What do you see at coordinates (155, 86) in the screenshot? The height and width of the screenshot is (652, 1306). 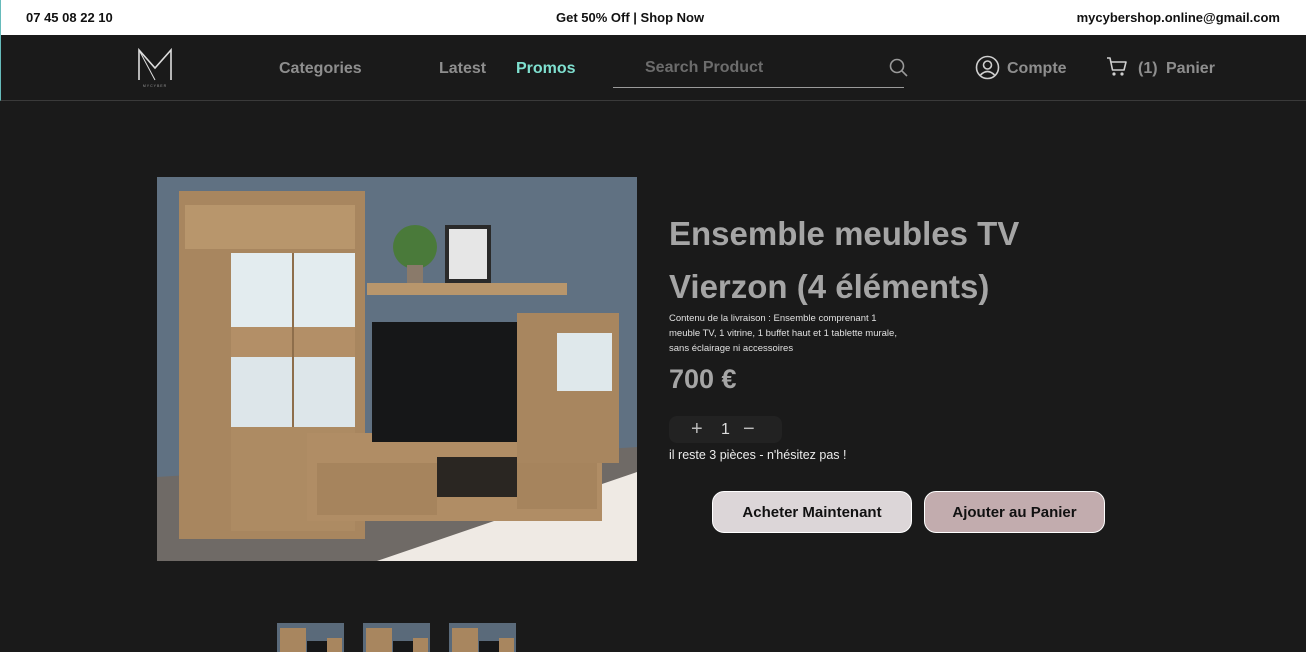 I see `svg-text: MYCYBER` at bounding box center [155, 86].